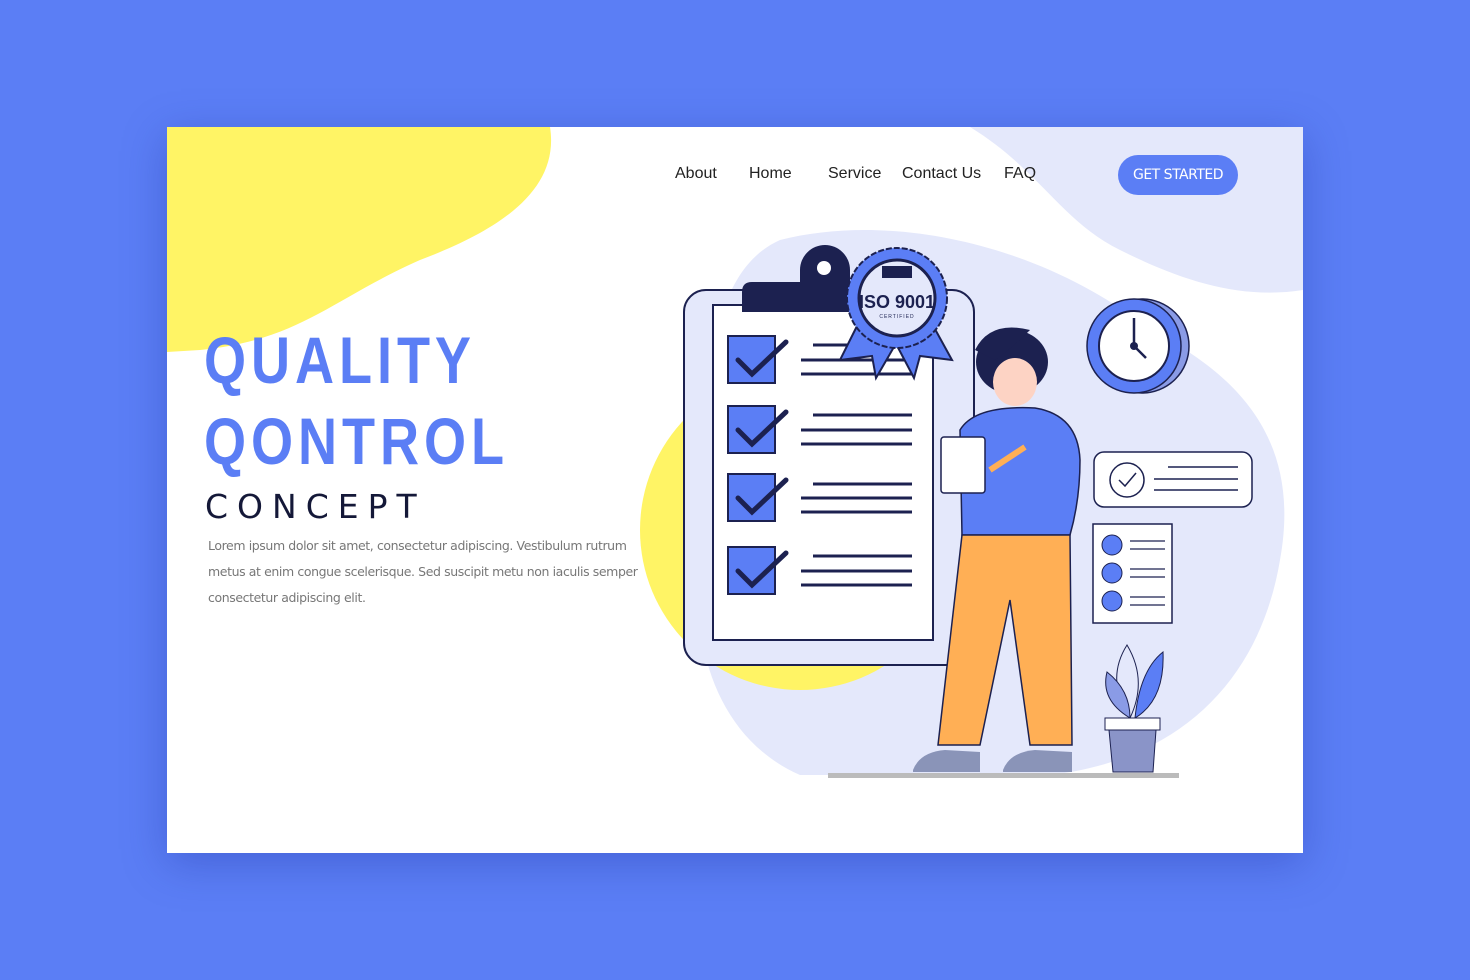  I want to click on nav-service: Service, so click(854, 174).